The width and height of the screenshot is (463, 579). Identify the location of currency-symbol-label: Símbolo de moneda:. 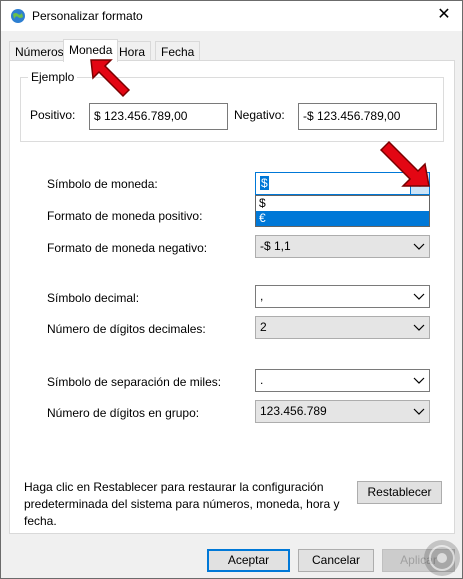
(102, 184).